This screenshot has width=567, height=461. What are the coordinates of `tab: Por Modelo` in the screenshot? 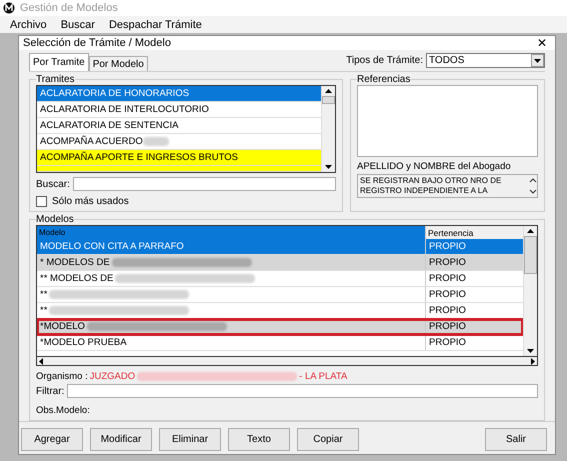 It's located at (118, 63).